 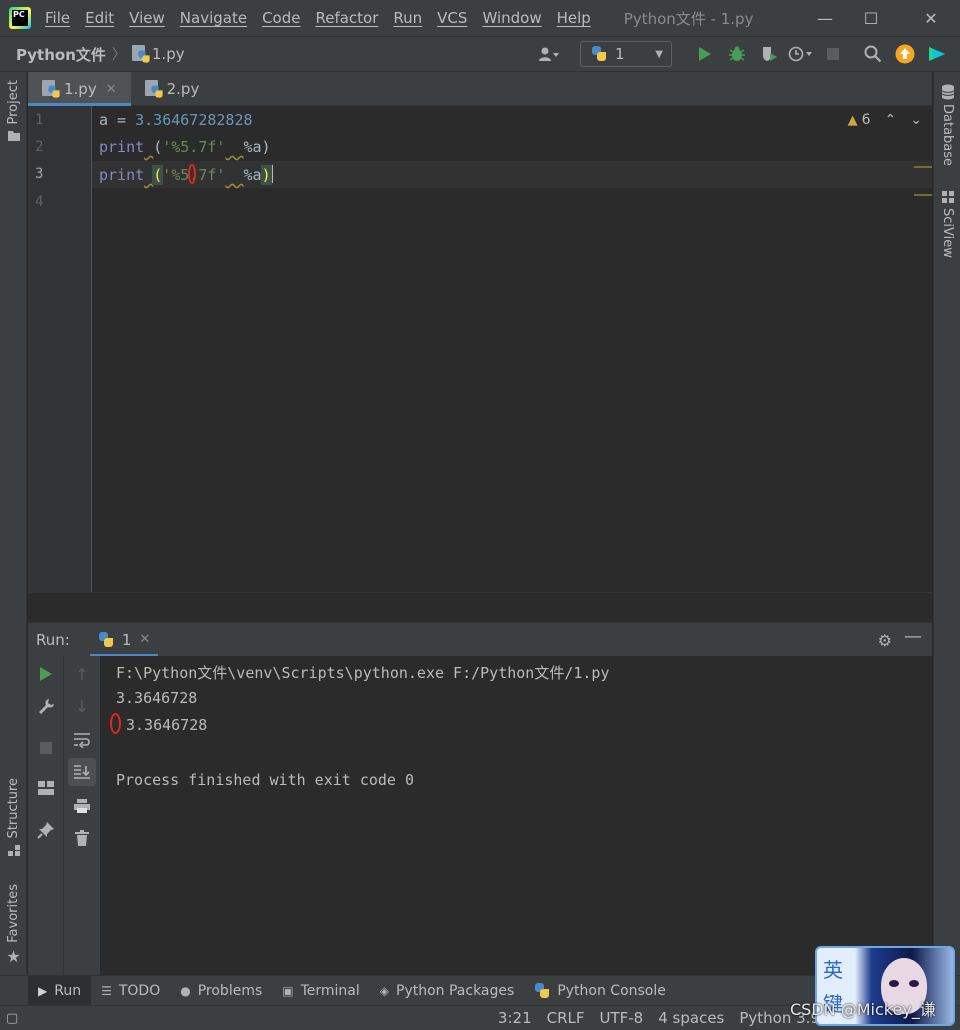 What do you see at coordinates (916, 120) in the screenshot?
I see `next-highlight-icon: ⌄` at bounding box center [916, 120].